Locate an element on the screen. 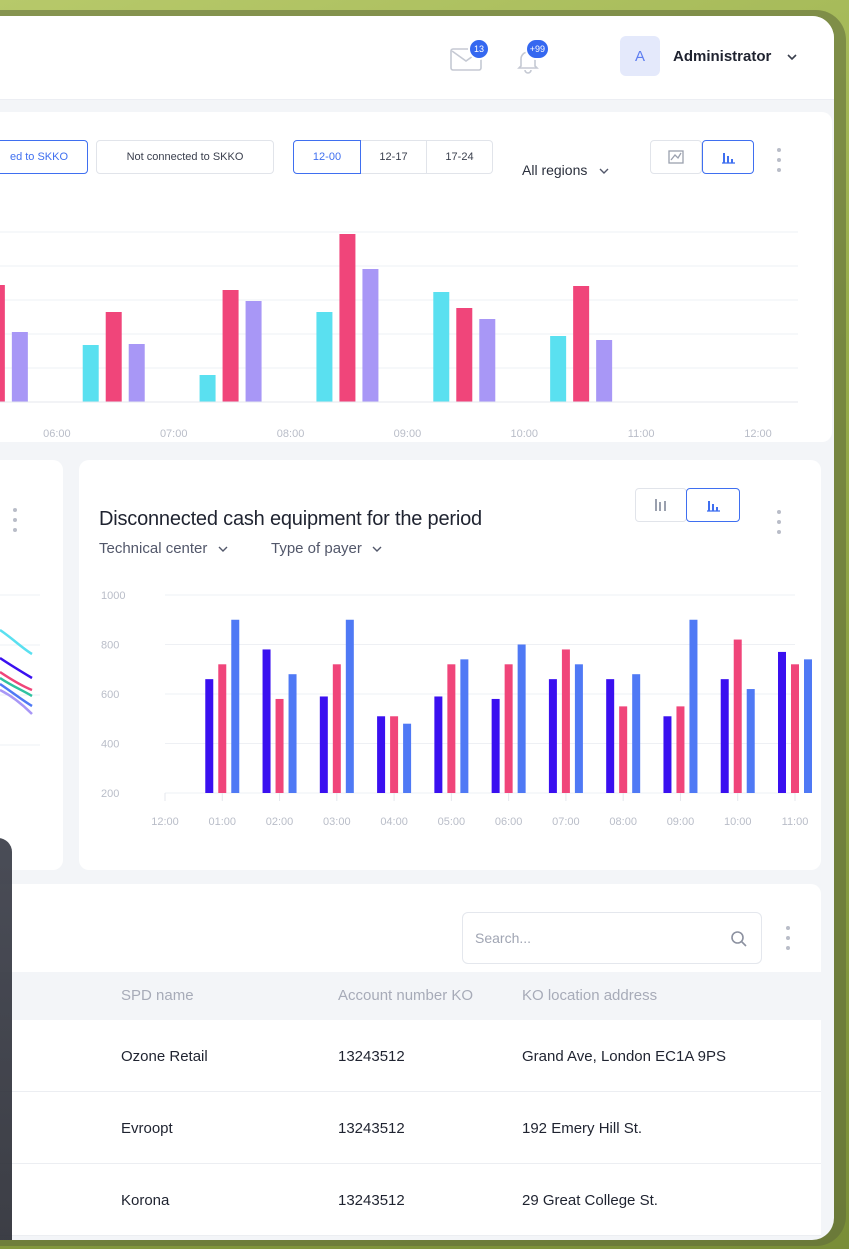  mail-button: 13 is located at coordinates (470, 57).